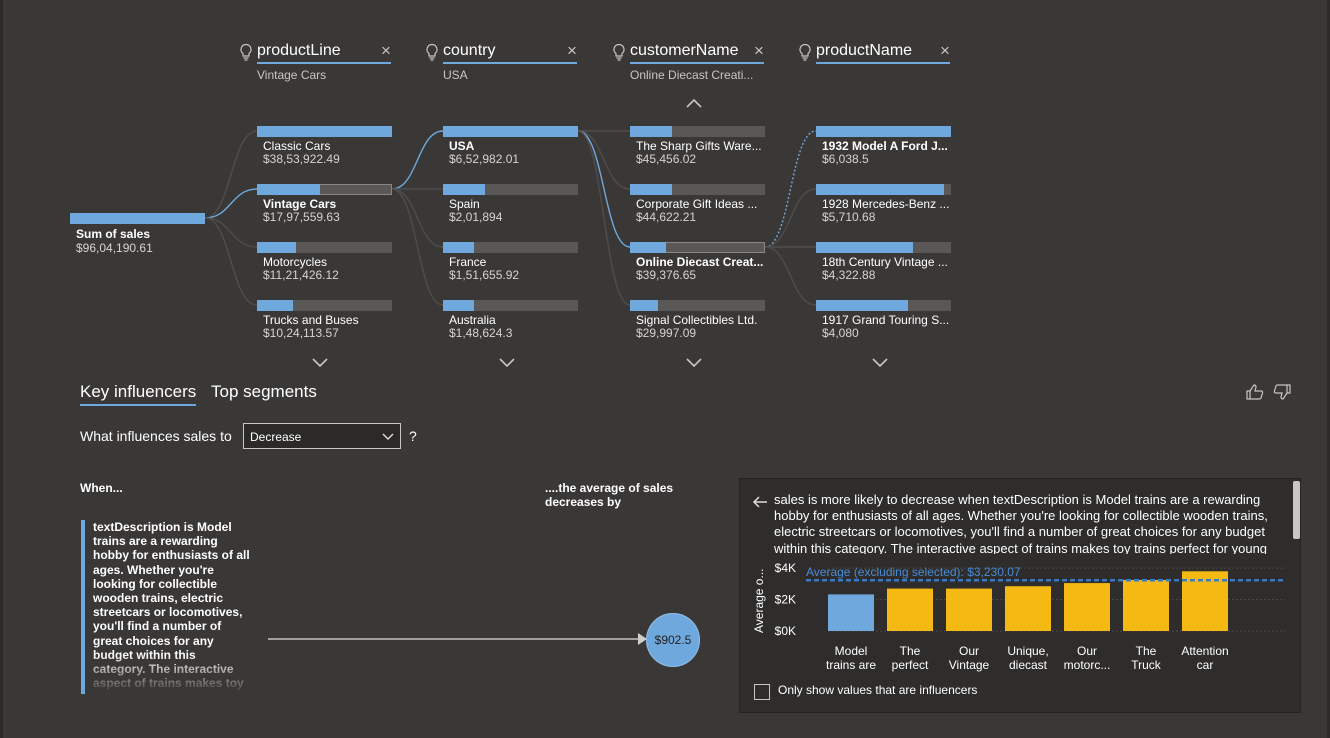  What do you see at coordinates (785, 600) in the screenshot?
I see `y-tick-label: $2K` at bounding box center [785, 600].